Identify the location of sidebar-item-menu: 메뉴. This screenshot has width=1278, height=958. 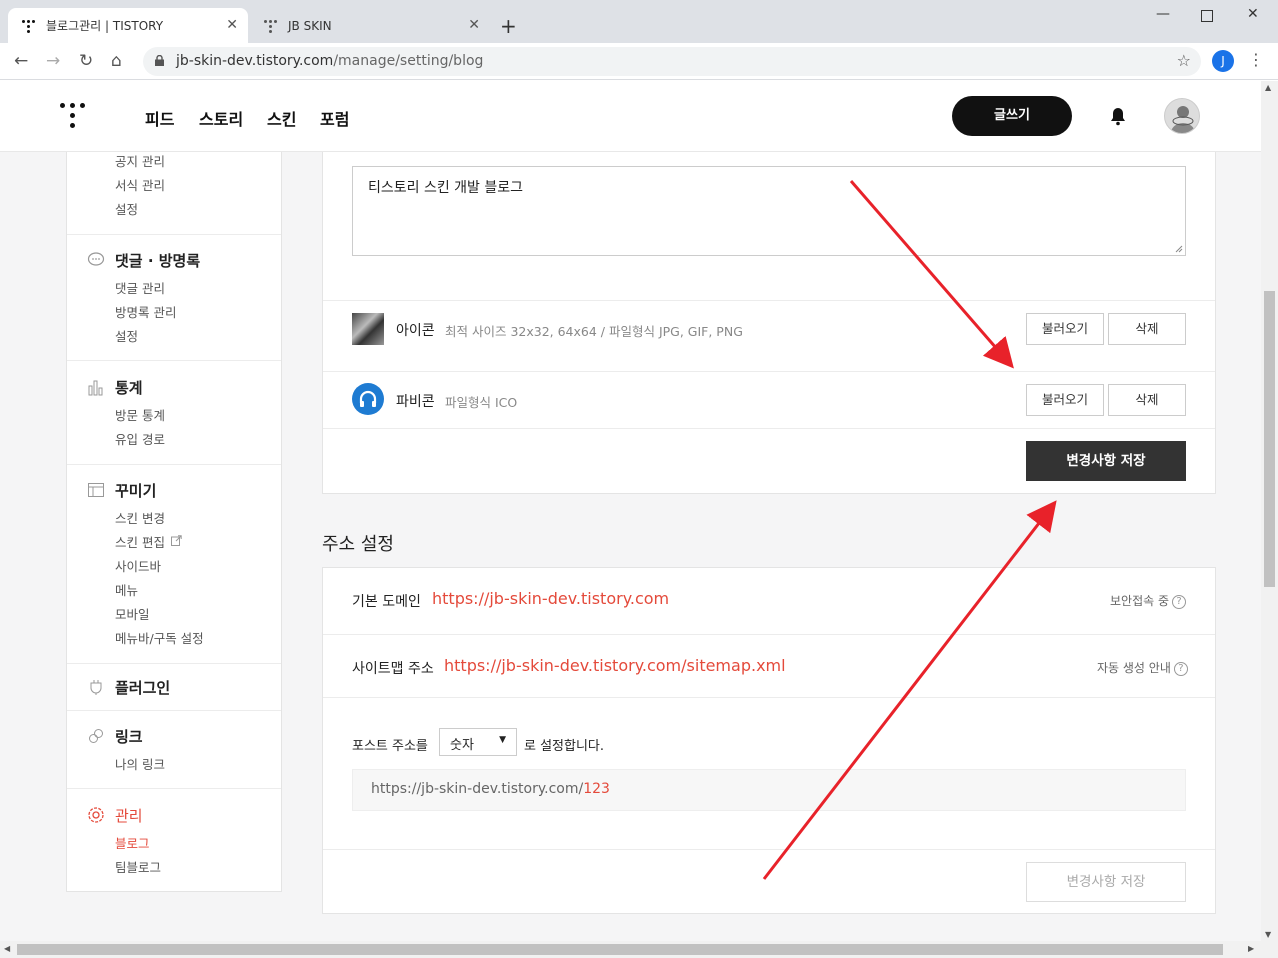
(126, 589).